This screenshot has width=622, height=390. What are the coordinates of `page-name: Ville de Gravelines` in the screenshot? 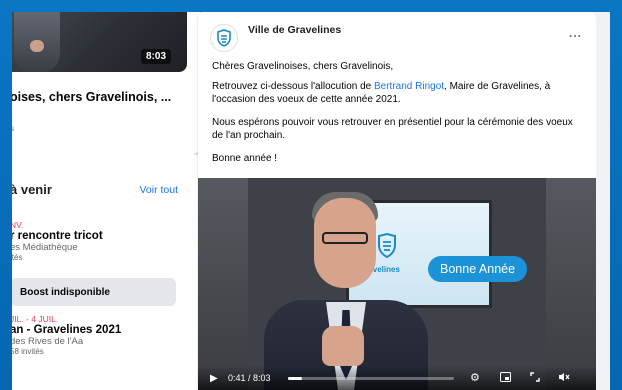 It's located at (294, 30).